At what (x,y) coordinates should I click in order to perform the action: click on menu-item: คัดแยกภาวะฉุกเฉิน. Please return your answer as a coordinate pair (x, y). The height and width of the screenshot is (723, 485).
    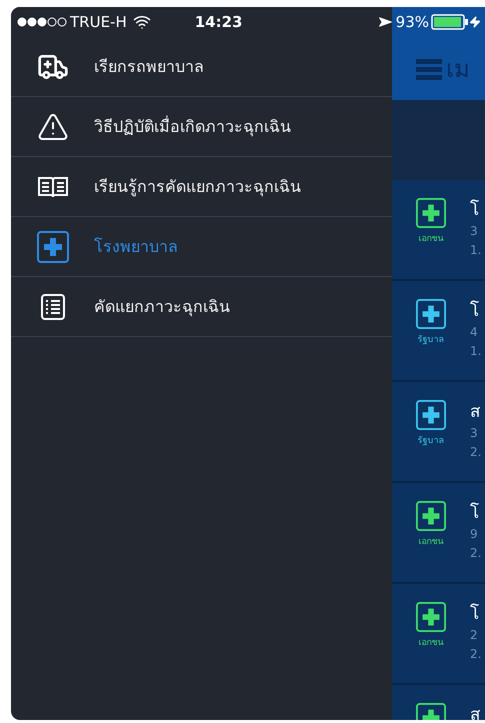
    Looking at the image, I should click on (201, 307).